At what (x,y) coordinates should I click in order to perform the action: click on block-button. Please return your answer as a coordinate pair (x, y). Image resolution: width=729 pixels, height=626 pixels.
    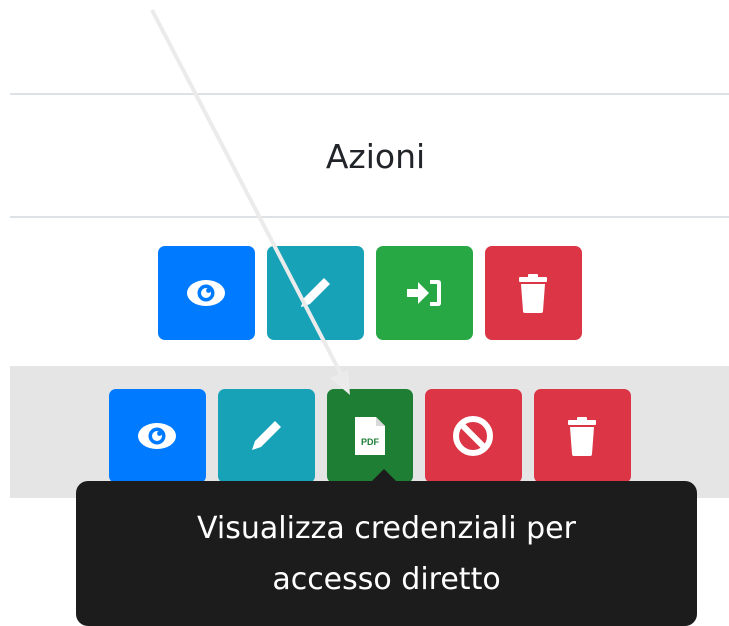
    Looking at the image, I should click on (473, 436).